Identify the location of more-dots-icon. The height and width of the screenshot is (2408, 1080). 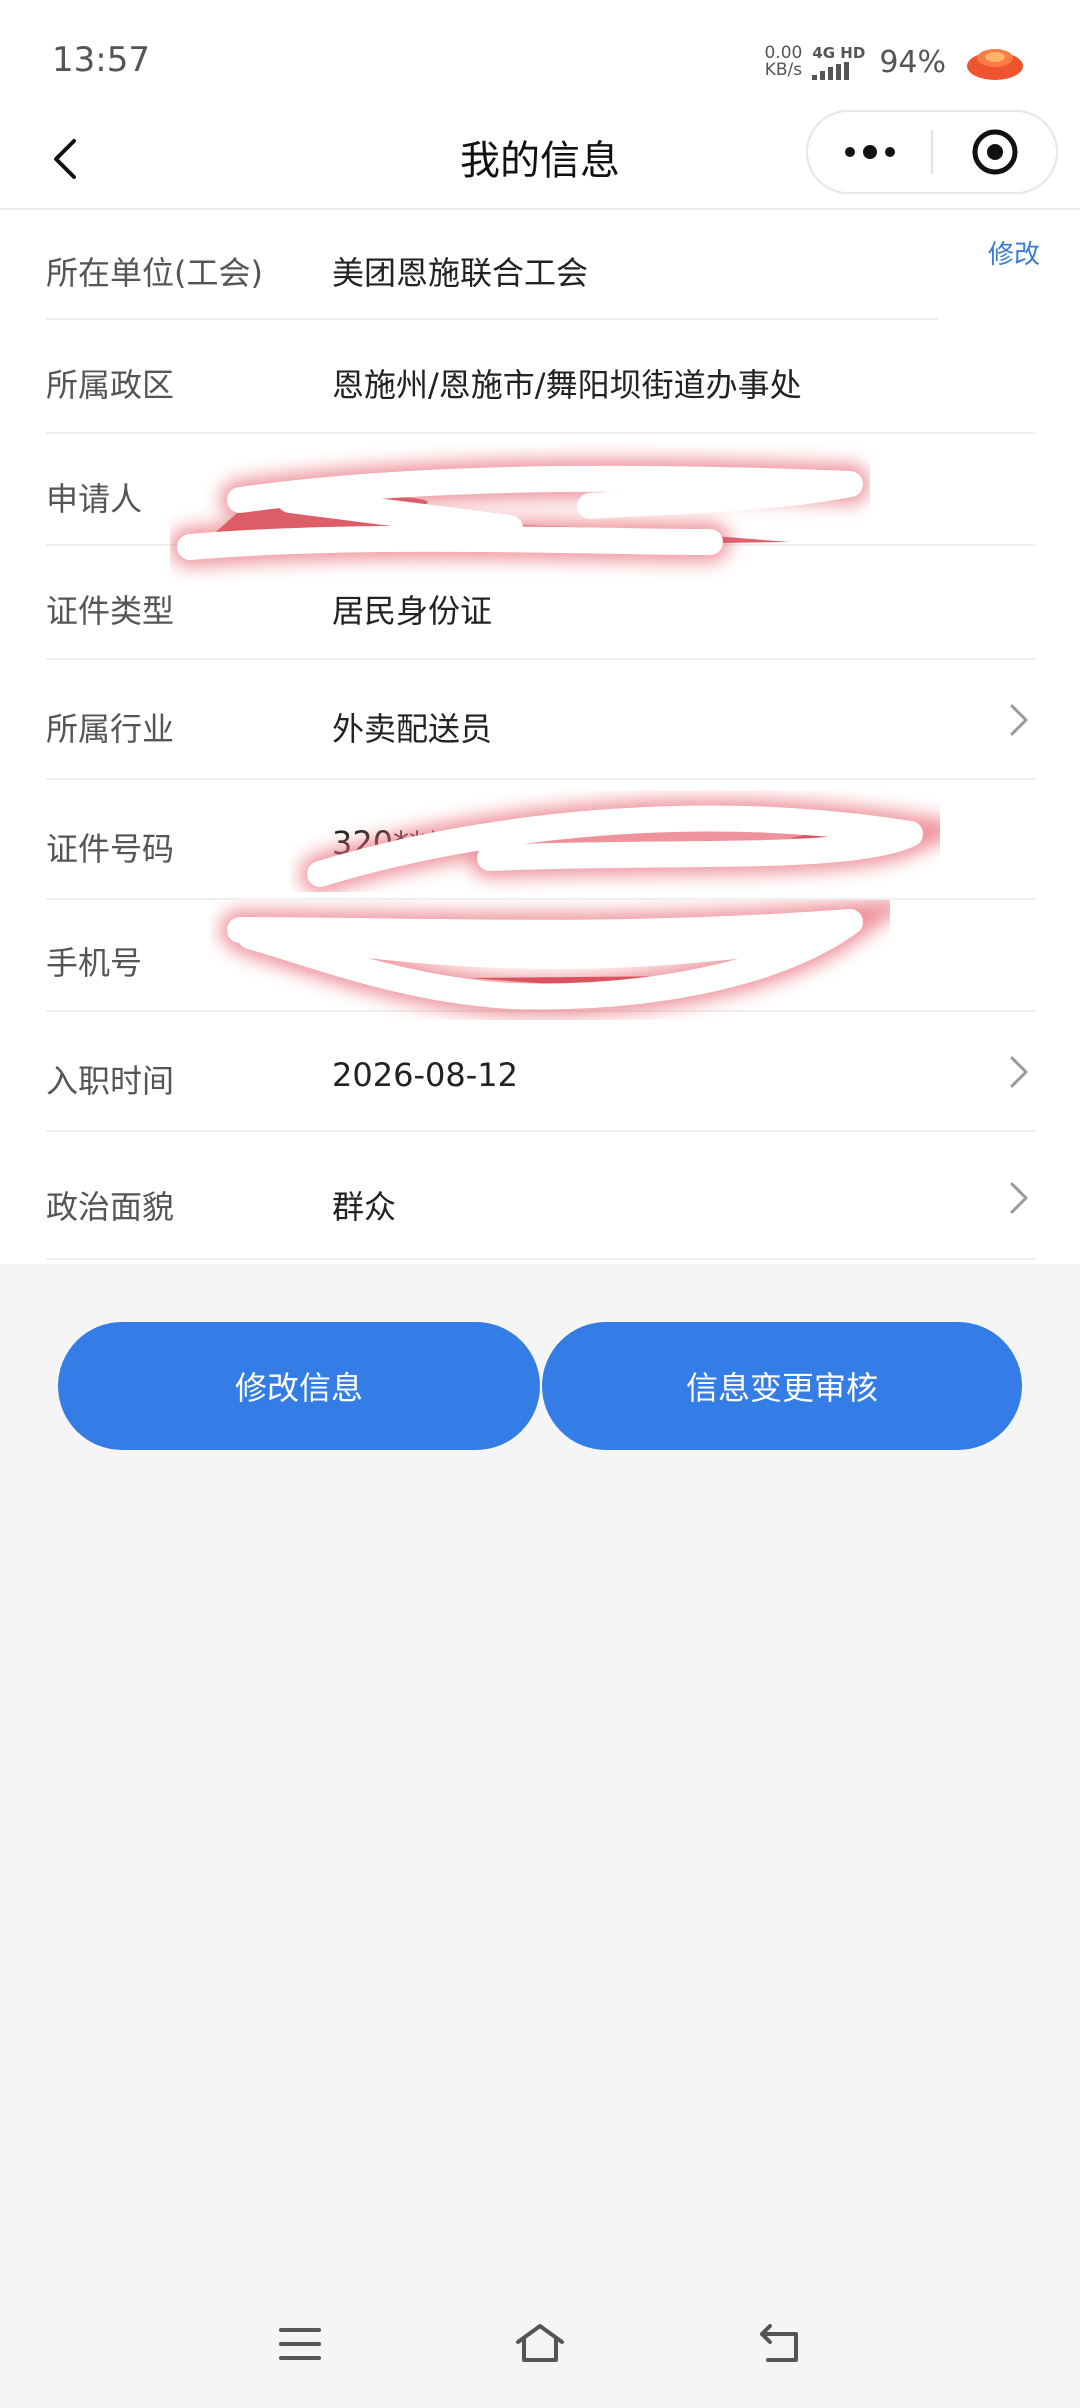
(869, 152).